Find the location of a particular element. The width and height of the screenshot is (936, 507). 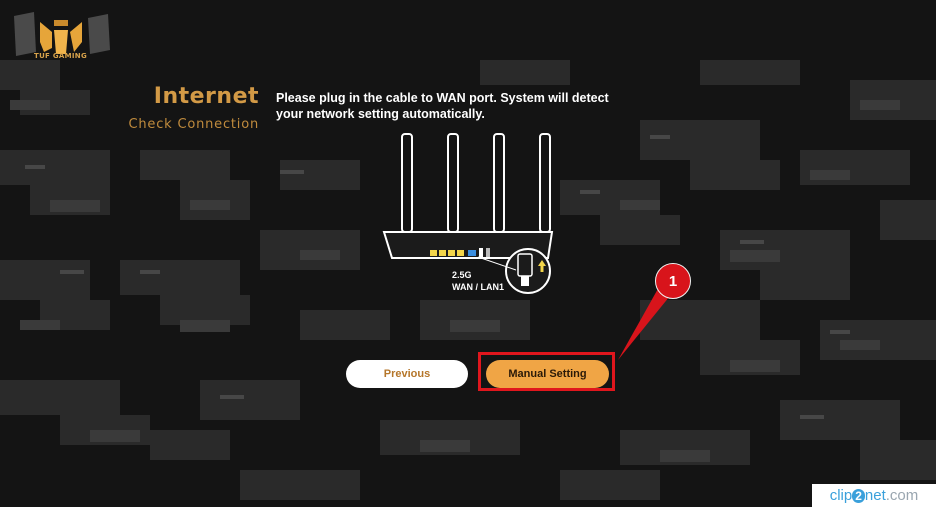

watermark-part-com: .com is located at coordinates (902, 495).